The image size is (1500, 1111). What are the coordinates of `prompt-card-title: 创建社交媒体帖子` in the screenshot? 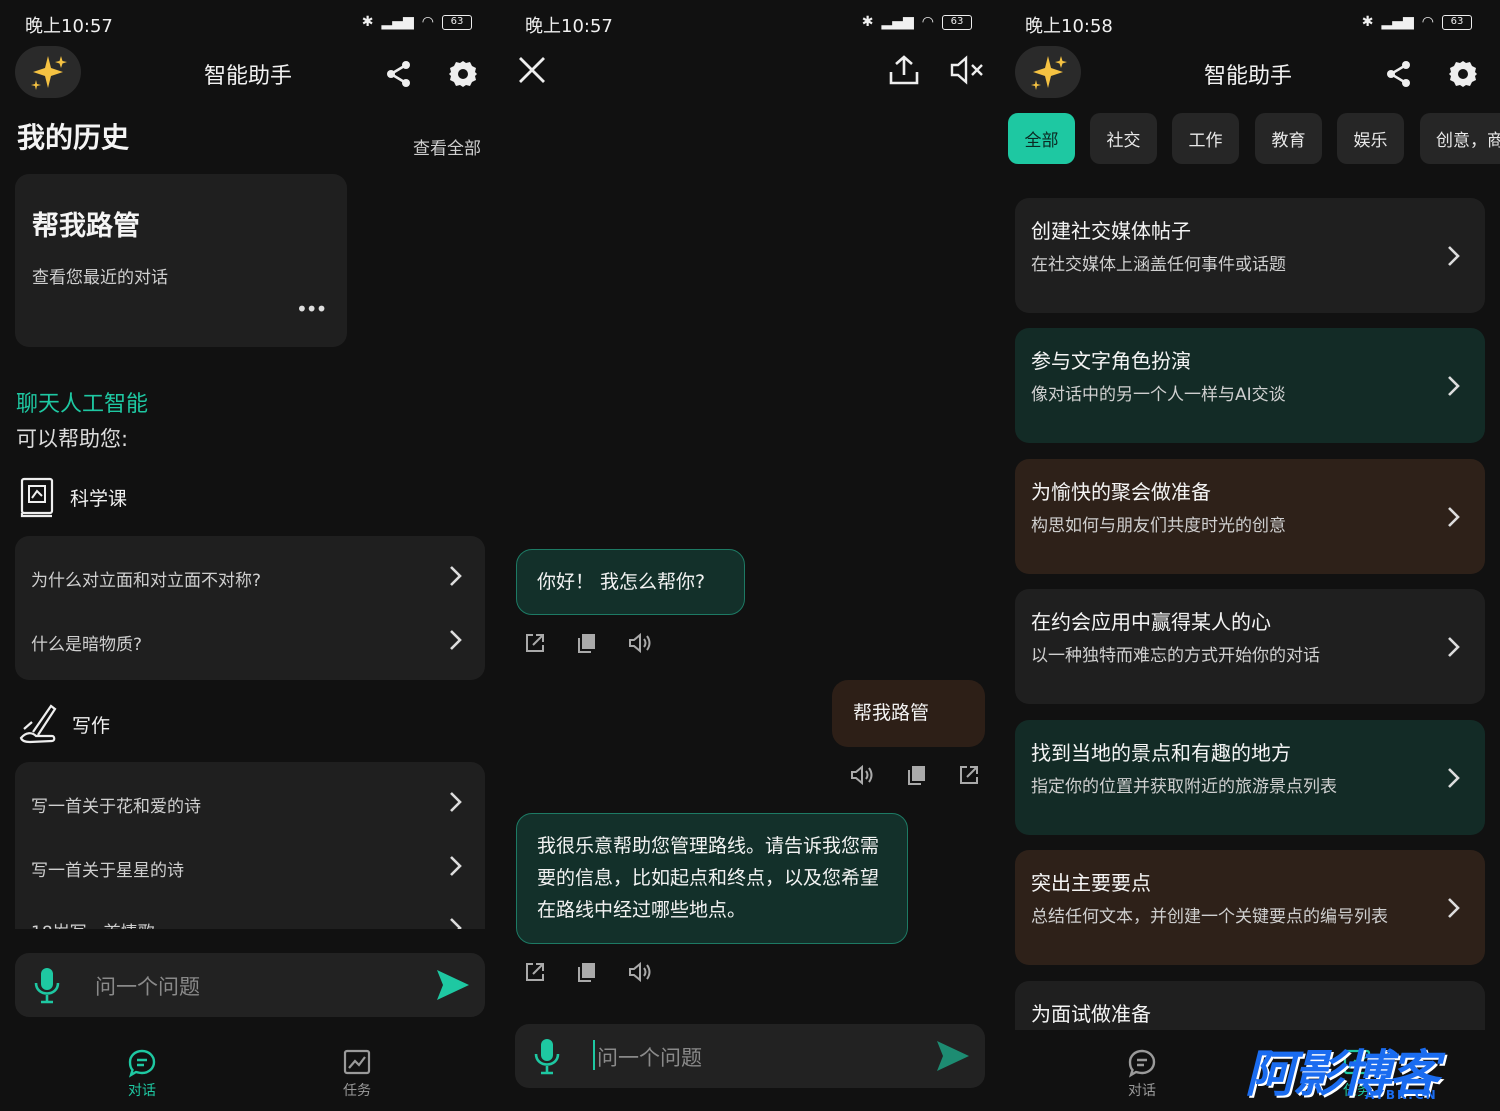 It's located at (1111, 231).